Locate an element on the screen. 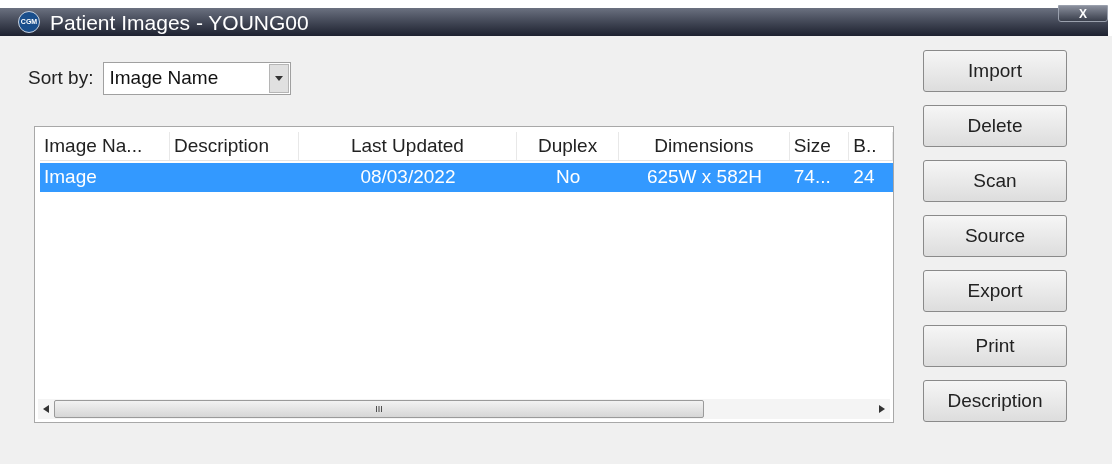 The height and width of the screenshot is (464, 1112). table-cell: No is located at coordinates (568, 177).